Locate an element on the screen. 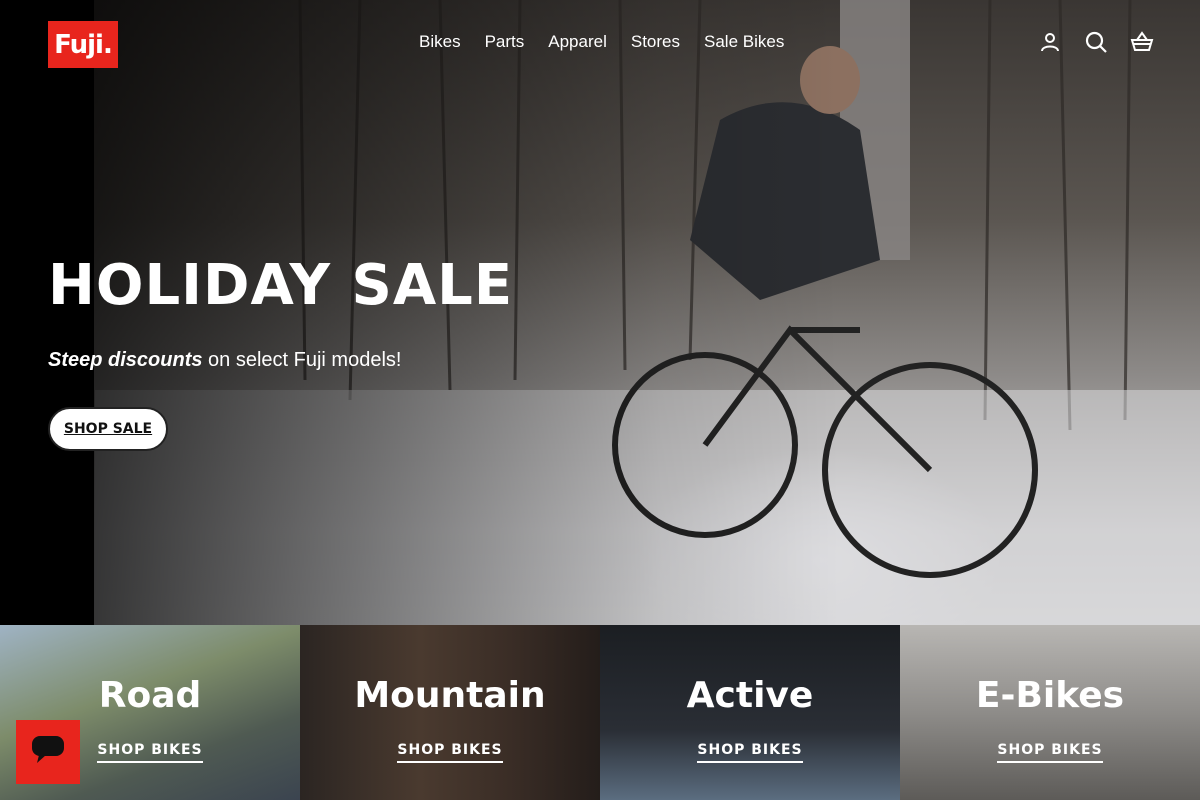  category-title: Road is located at coordinates (150, 695).